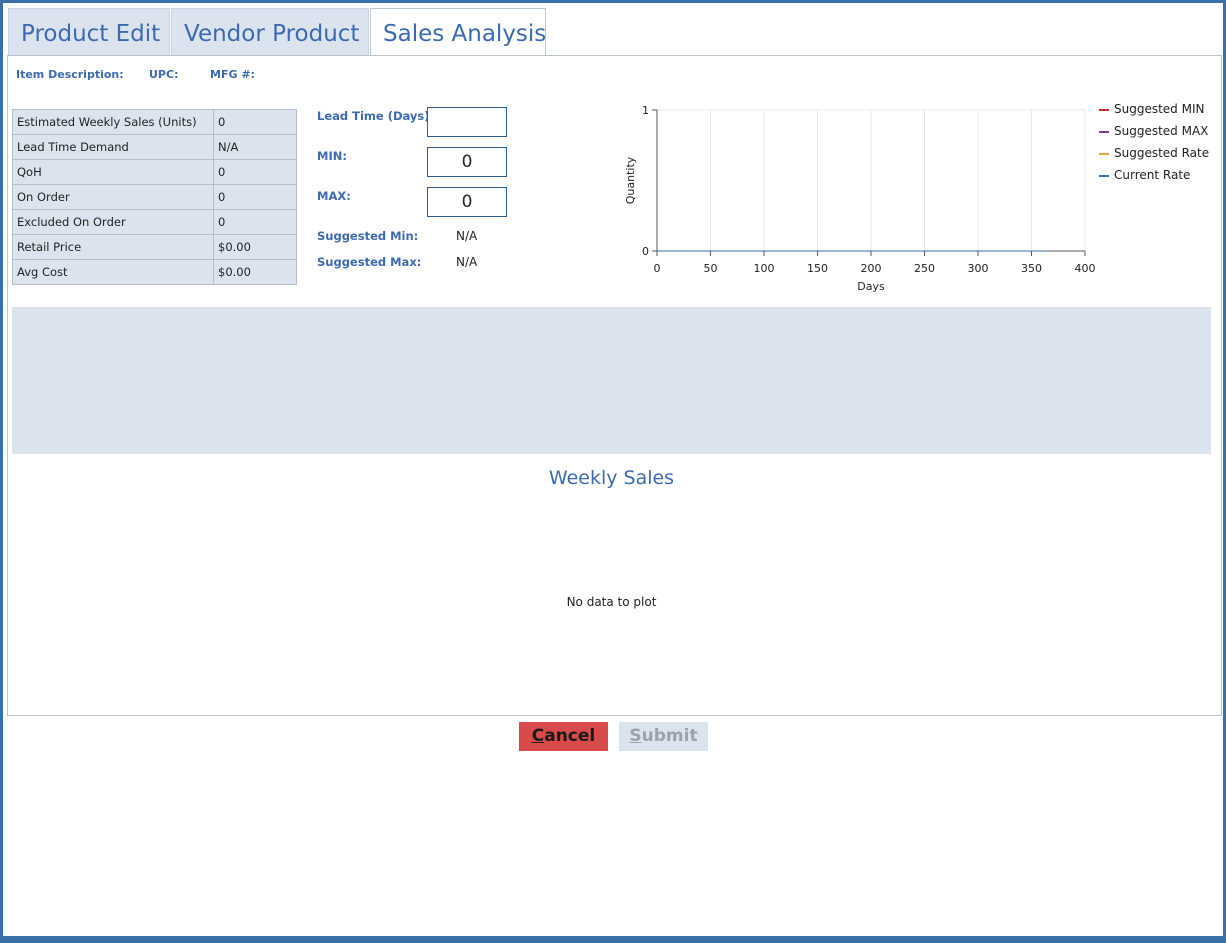 Image resolution: width=1226 pixels, height=943 pixels. Describe the element at coordinates (467, 162) in the screenshot. I see `min-input` at that location.